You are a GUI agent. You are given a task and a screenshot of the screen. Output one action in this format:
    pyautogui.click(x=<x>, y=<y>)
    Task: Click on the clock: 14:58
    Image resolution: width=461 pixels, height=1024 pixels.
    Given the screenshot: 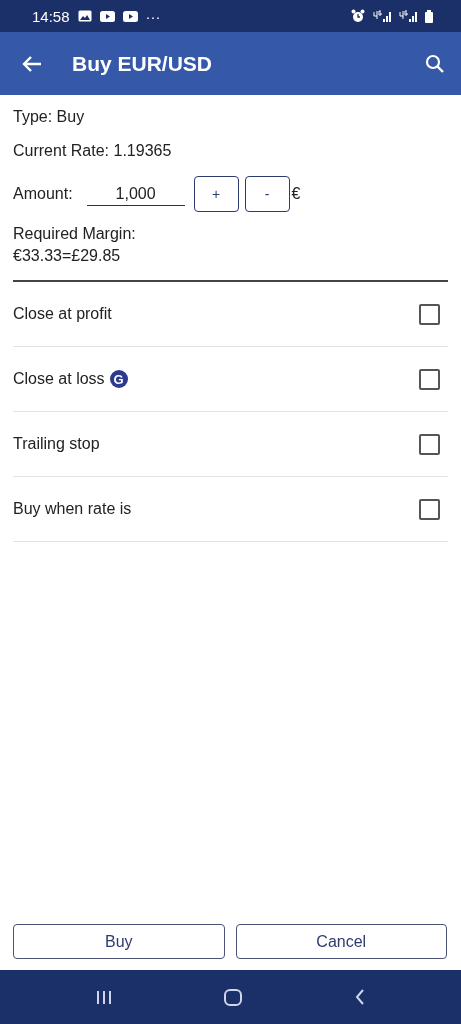 What is the action you would take?
    pyautogui.click(x=51, y=16)
    